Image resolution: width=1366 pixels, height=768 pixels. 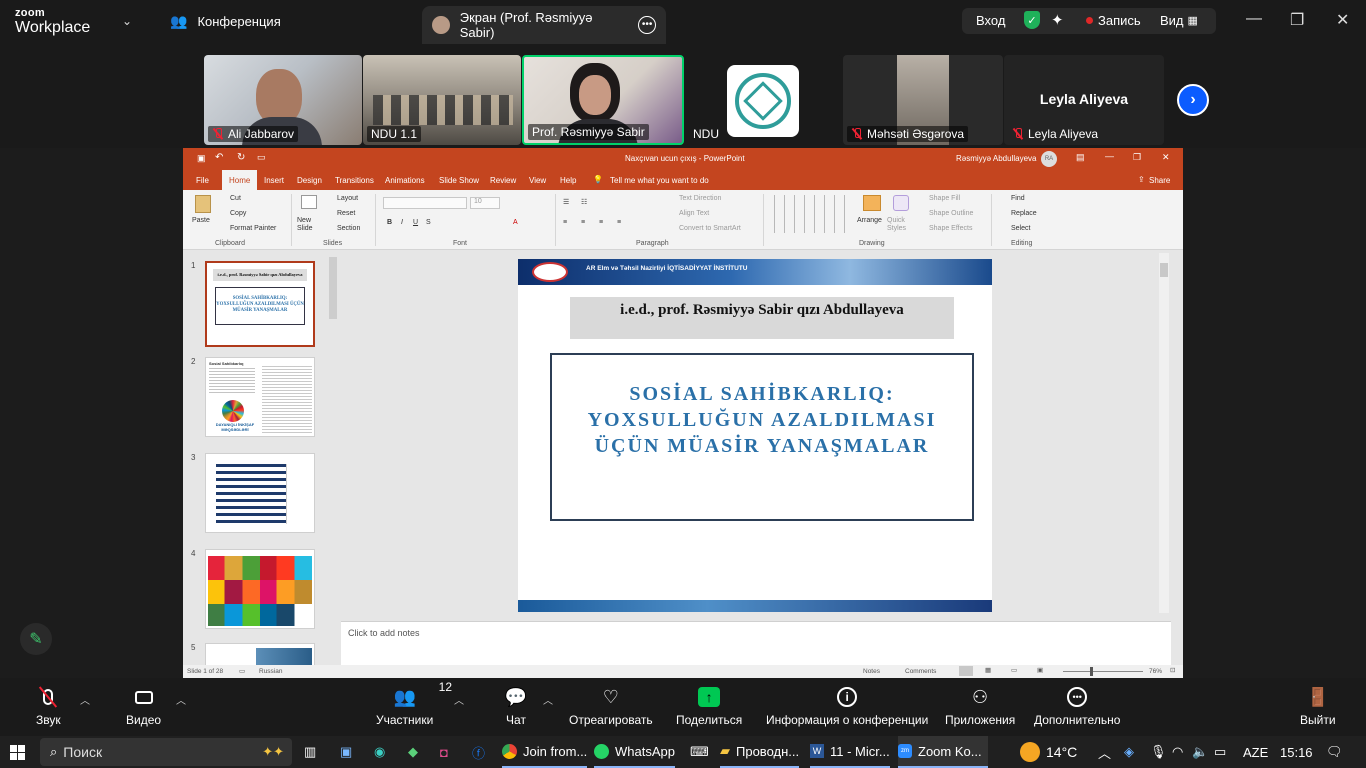 I want to click on annotate-button: ✎, so click(x=36, y=639).